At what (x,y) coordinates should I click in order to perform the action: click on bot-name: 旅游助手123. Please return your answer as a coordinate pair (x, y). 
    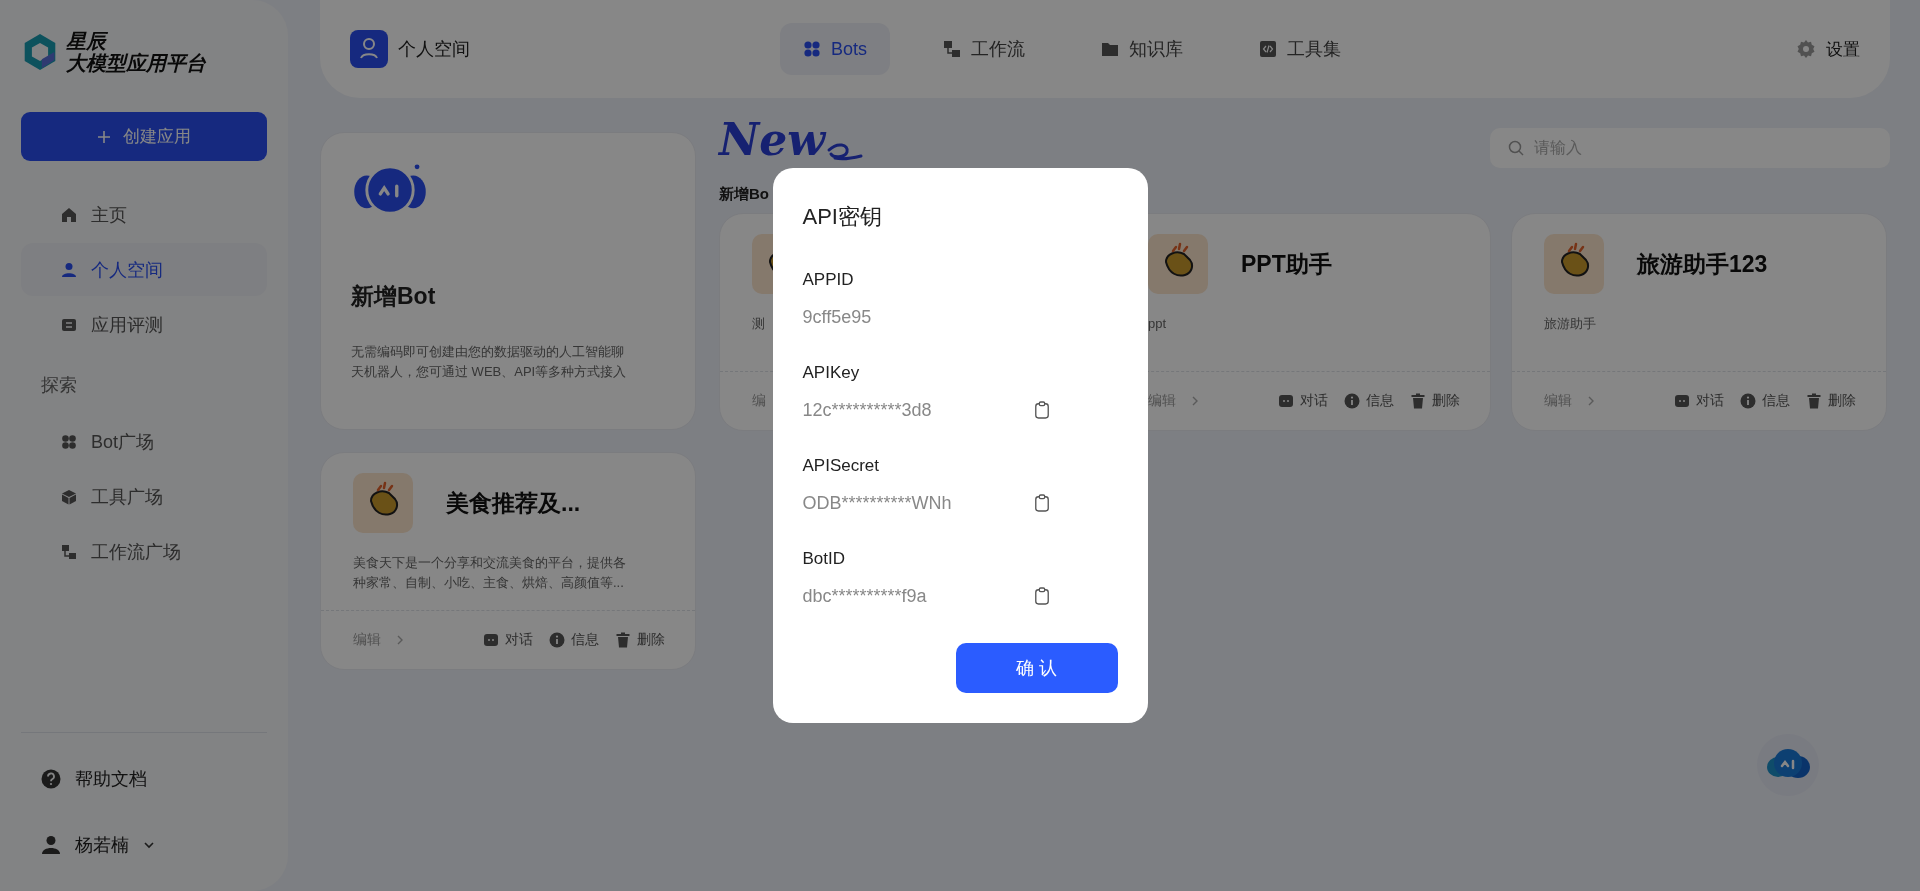
    Looking at the image, I should click on (1702, 264).